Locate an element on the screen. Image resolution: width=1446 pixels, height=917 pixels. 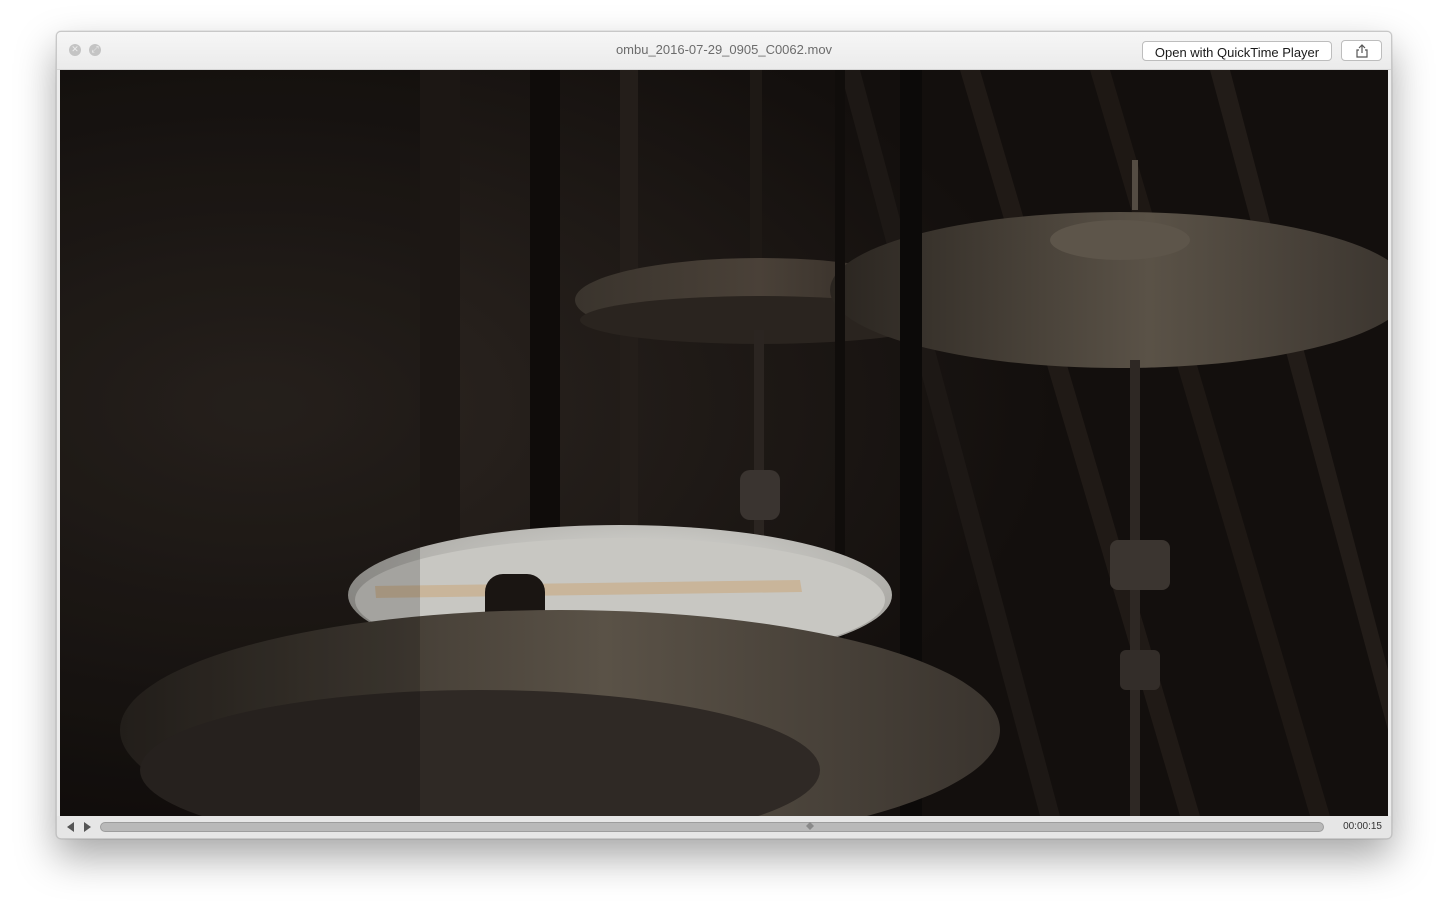
playhead-handle is located at coordinates (809, 826).